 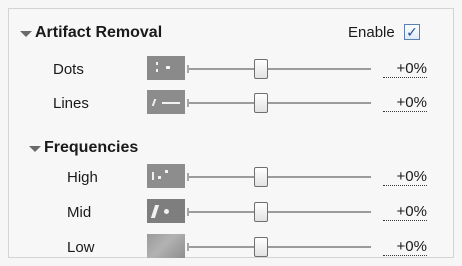 I want to click on dots-value: +0%, so click(x=405, y=69).